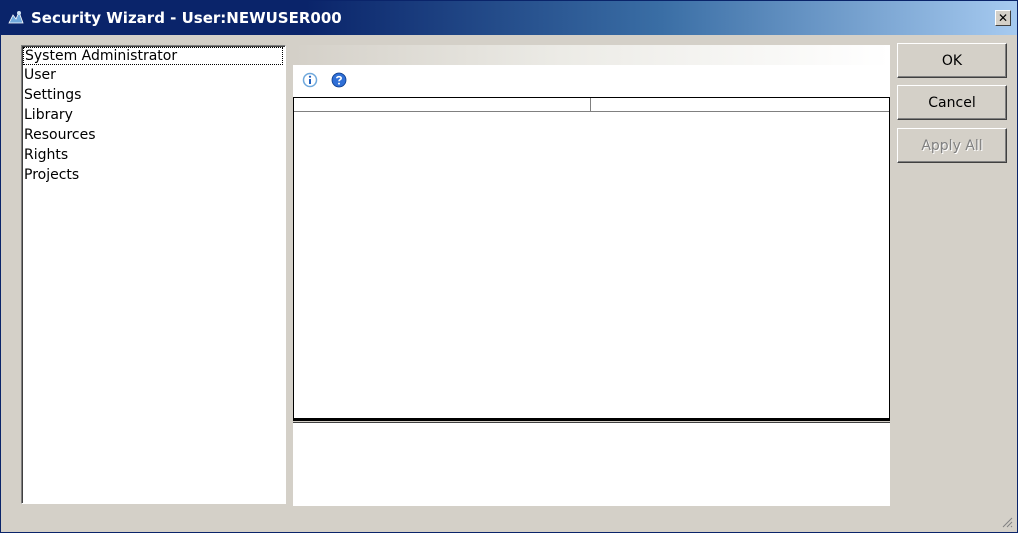 The width and height of the screenshot is (1018, 533). Describe the element at coordinates (153, 95) in the screenshot. I see `list-item-settings: Settings` at that location.